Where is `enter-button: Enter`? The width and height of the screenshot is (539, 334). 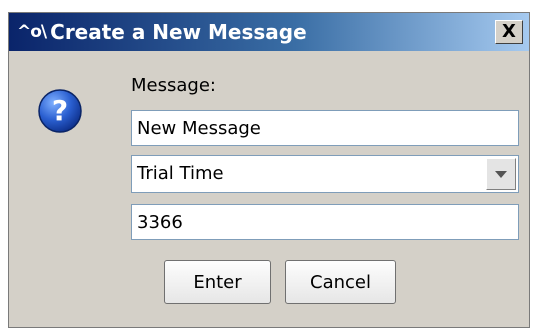 enter-button: Enter is located at coordinates (217, 282).